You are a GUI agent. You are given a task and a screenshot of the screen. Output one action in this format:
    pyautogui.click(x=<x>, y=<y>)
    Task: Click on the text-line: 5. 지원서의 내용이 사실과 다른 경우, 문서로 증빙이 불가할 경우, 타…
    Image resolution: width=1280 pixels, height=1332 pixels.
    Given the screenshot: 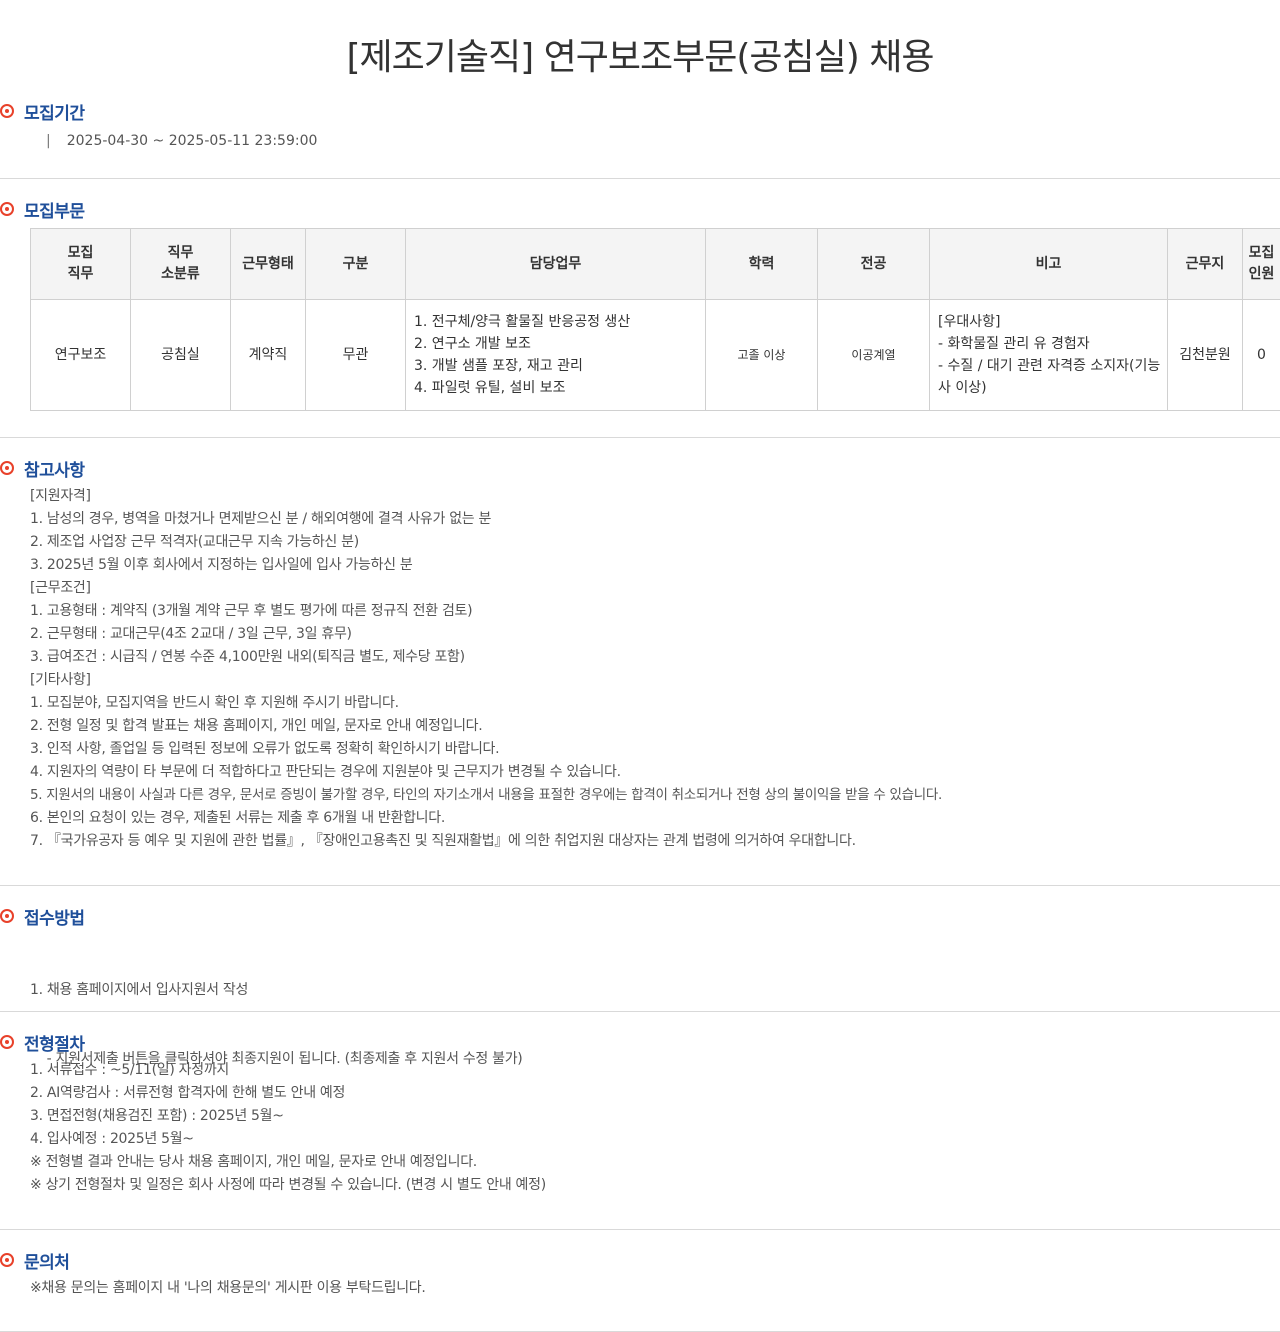 What is the action you would take?
    pyautogui.click(x=655, y=795)
    